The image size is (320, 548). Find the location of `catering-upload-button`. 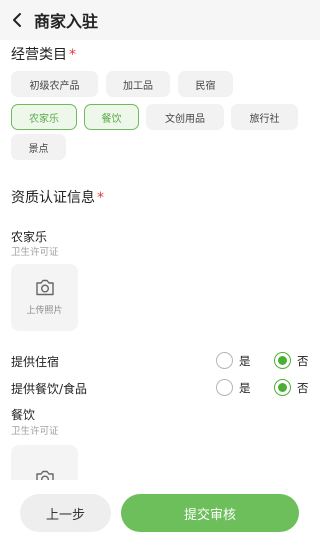

catering-upload-button is located at coordinates (44, 462).